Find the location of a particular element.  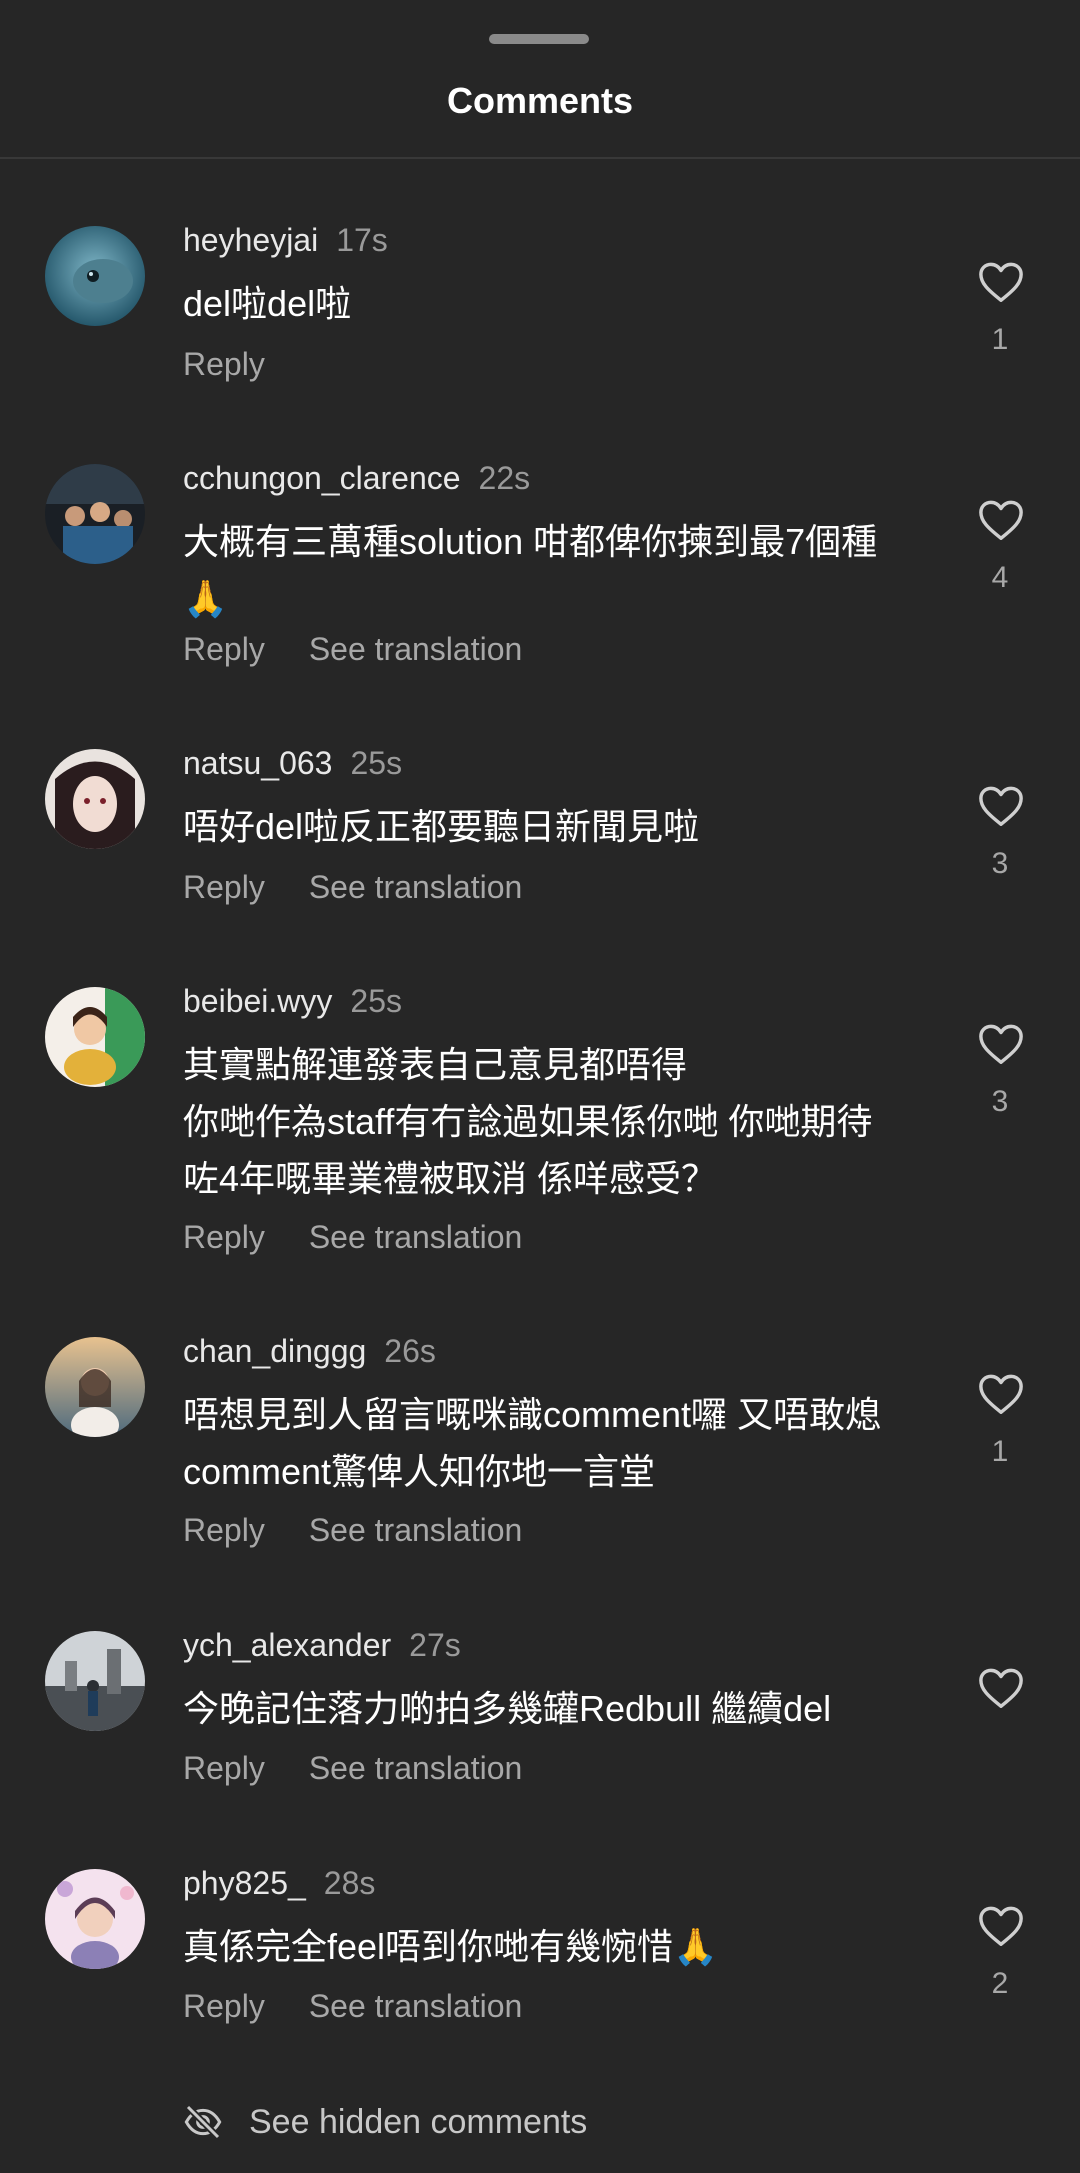

comment-time: 28s is located at coordinates (349, 1883).